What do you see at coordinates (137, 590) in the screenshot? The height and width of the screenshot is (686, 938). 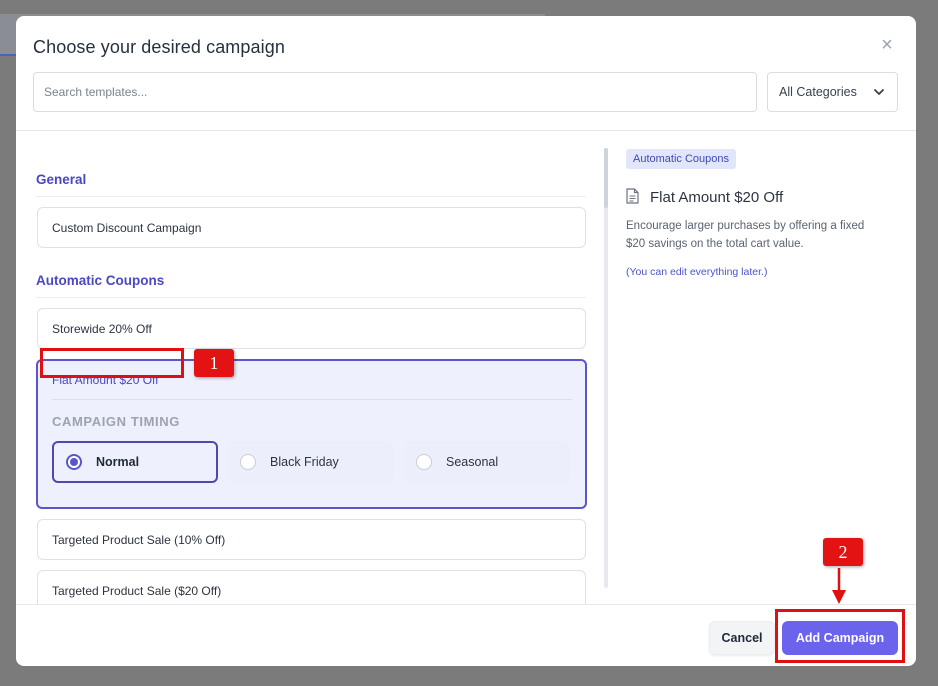 I see `template-item-label: Targeted Product Sale ($20 Off)` at bounding box center [137, 590].